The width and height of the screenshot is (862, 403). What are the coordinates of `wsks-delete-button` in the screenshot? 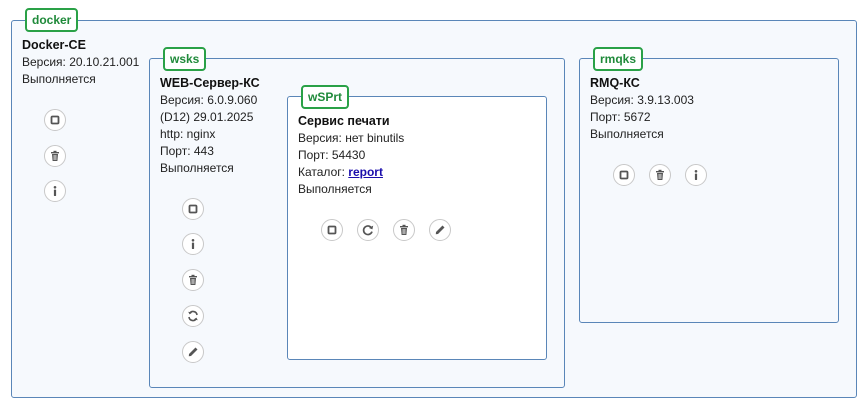 It's located at (193, 280).